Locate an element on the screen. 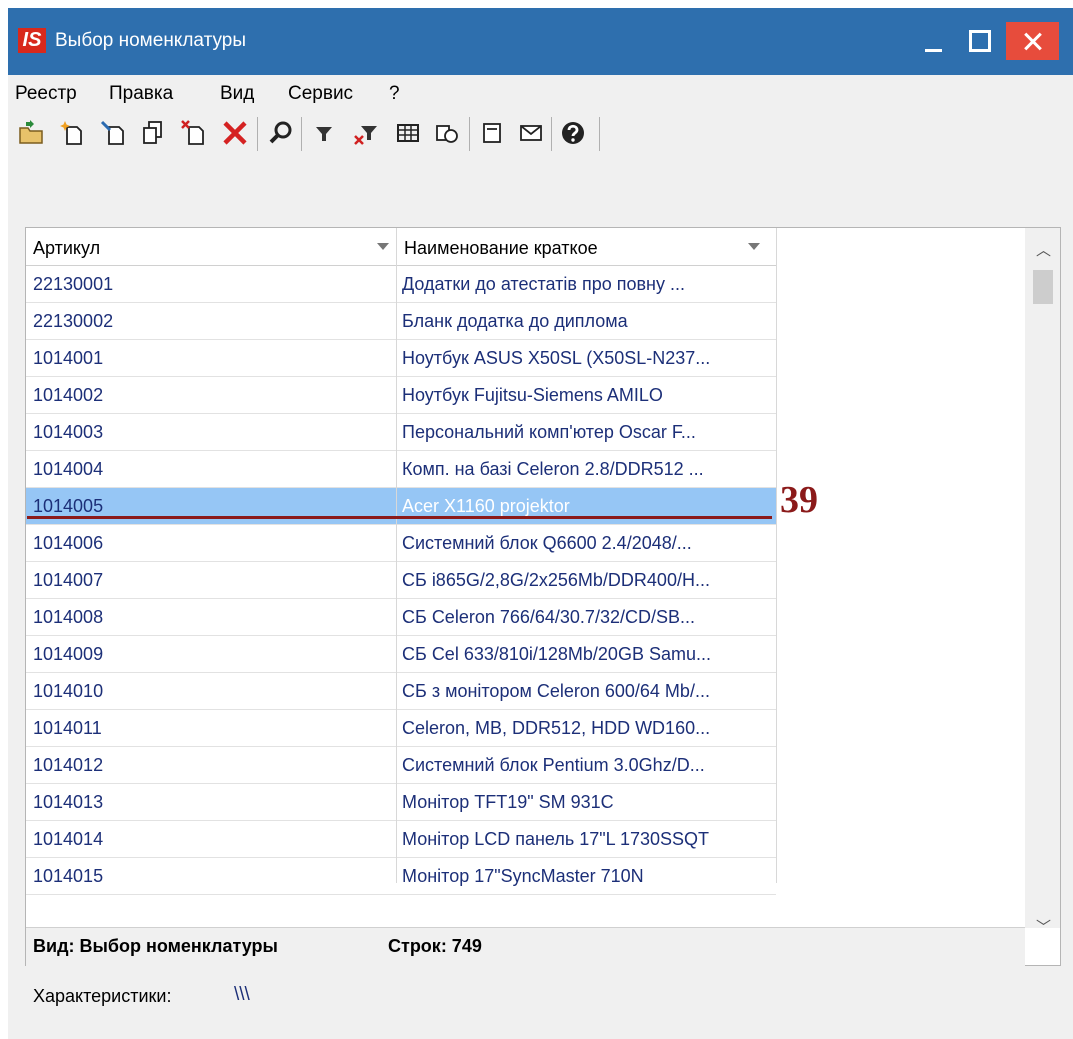  table-row: 1014005 Acer X1160 projektor is located at coordinates (401, 506).